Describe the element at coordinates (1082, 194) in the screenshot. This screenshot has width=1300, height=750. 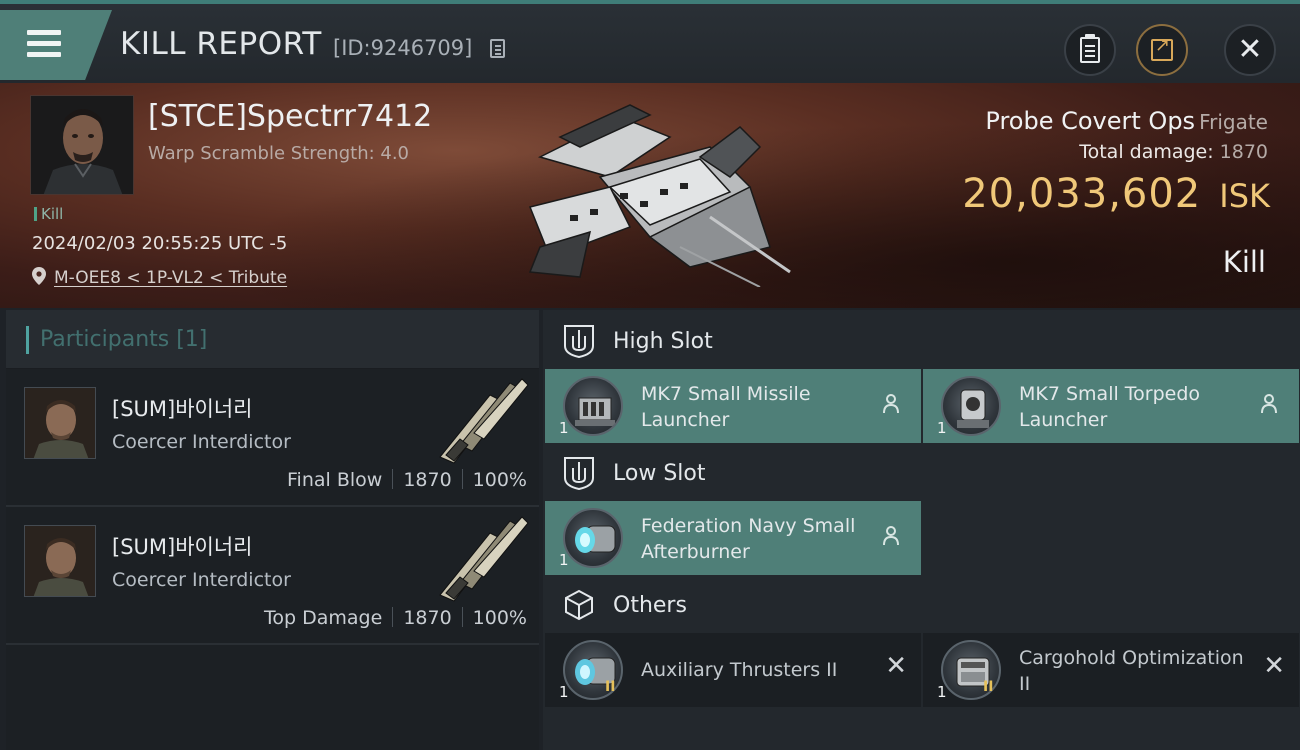
I see `isk-amount: 20,033,602` at that location.